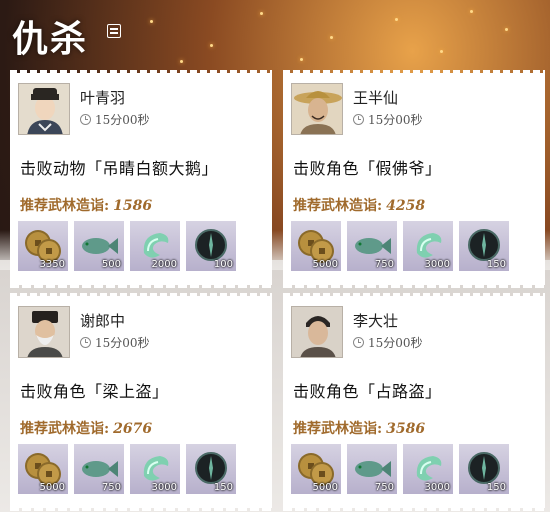 The height and width of the screenshot is (512, 550). What do you see at coordinates (111, 264) in the screenshot?
I see `reward-qty: 500` at bounding box center [111, 264].